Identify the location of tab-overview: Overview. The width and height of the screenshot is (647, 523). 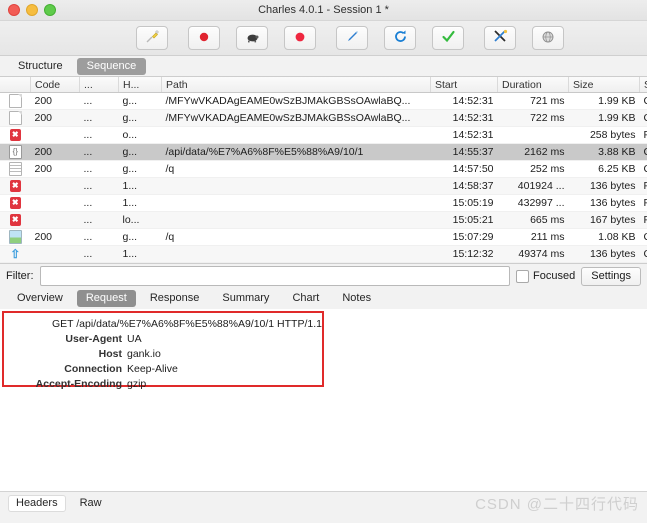
(40, 298).